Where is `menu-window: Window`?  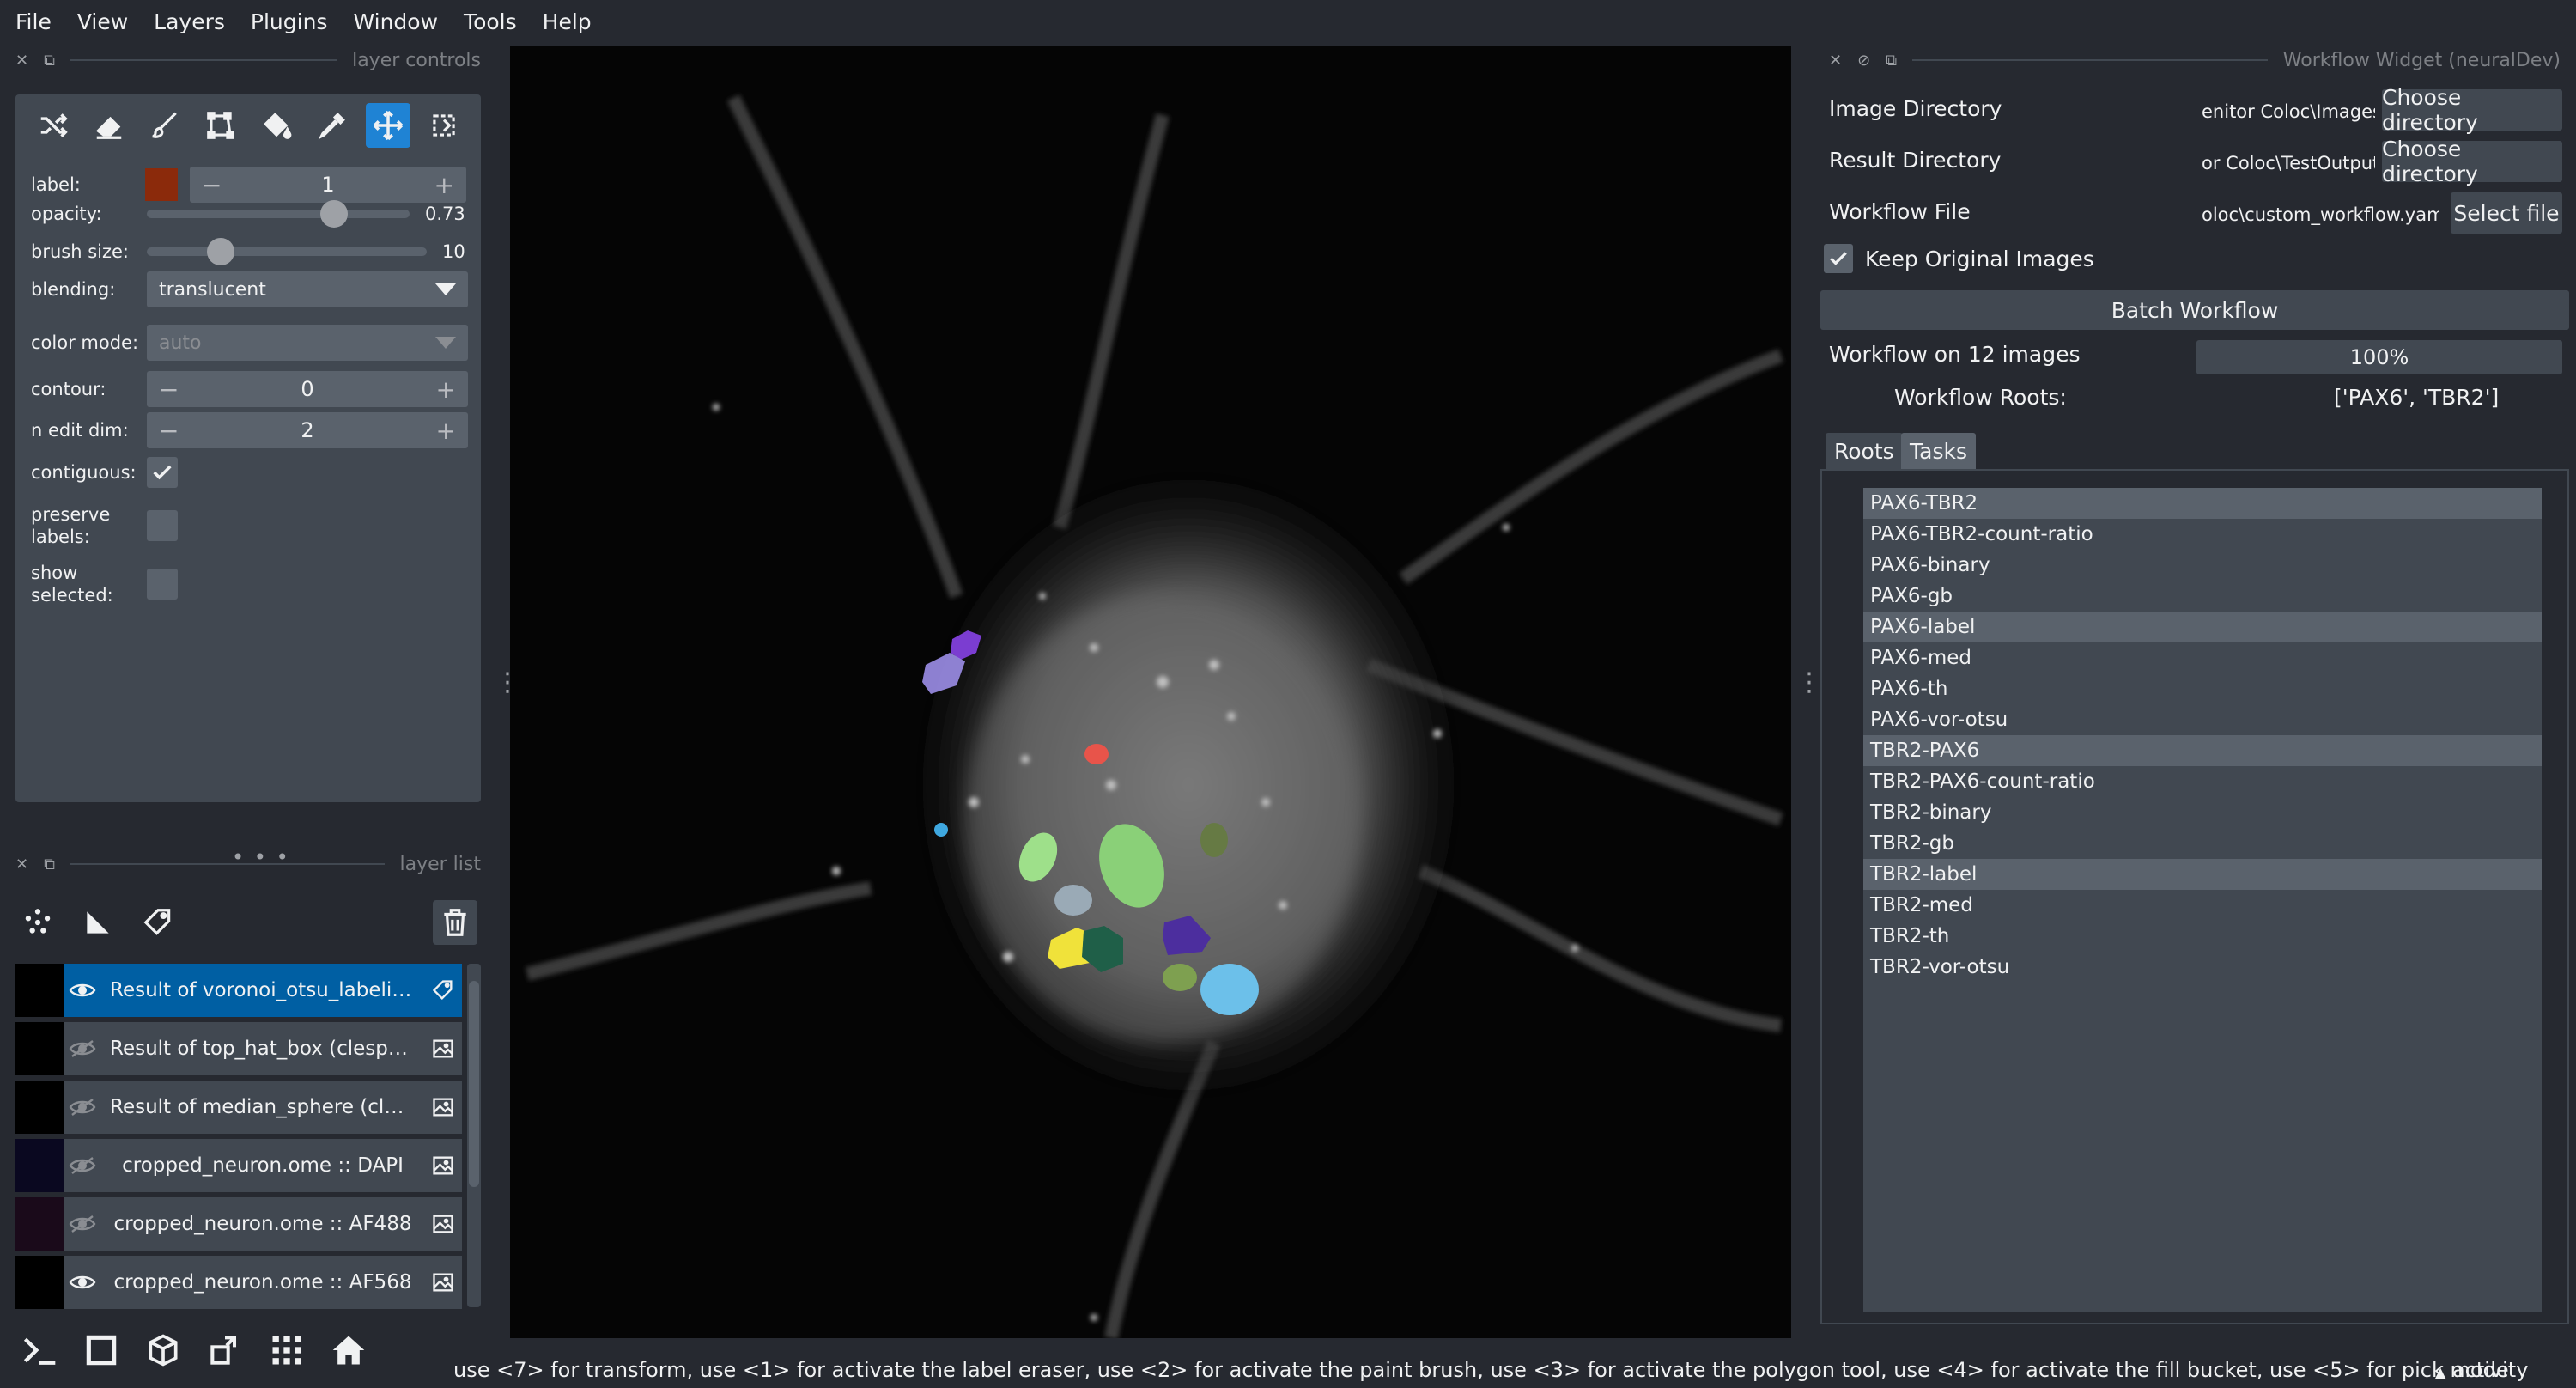 menu-window: Window is located at coordinates (396, 21).